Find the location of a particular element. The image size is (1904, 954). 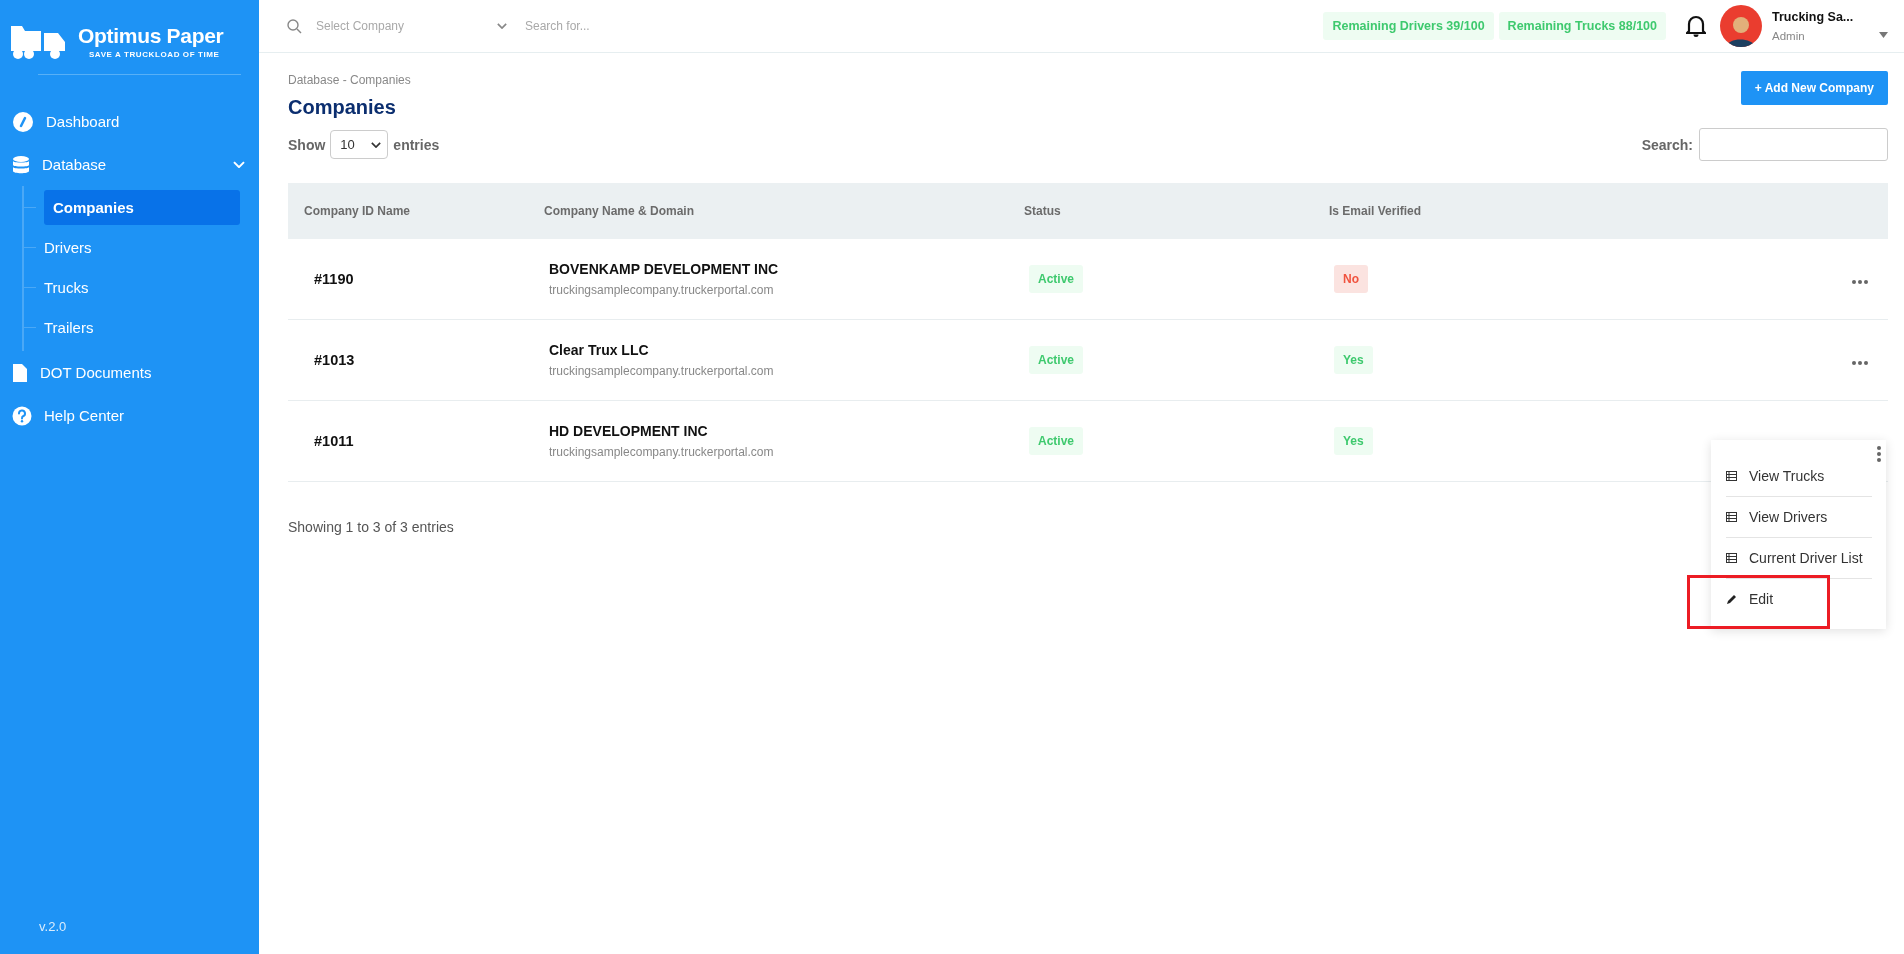

brand-tagline: SAVE A TRUCKLOAD OF TIME is located at coordinates (154, 54).